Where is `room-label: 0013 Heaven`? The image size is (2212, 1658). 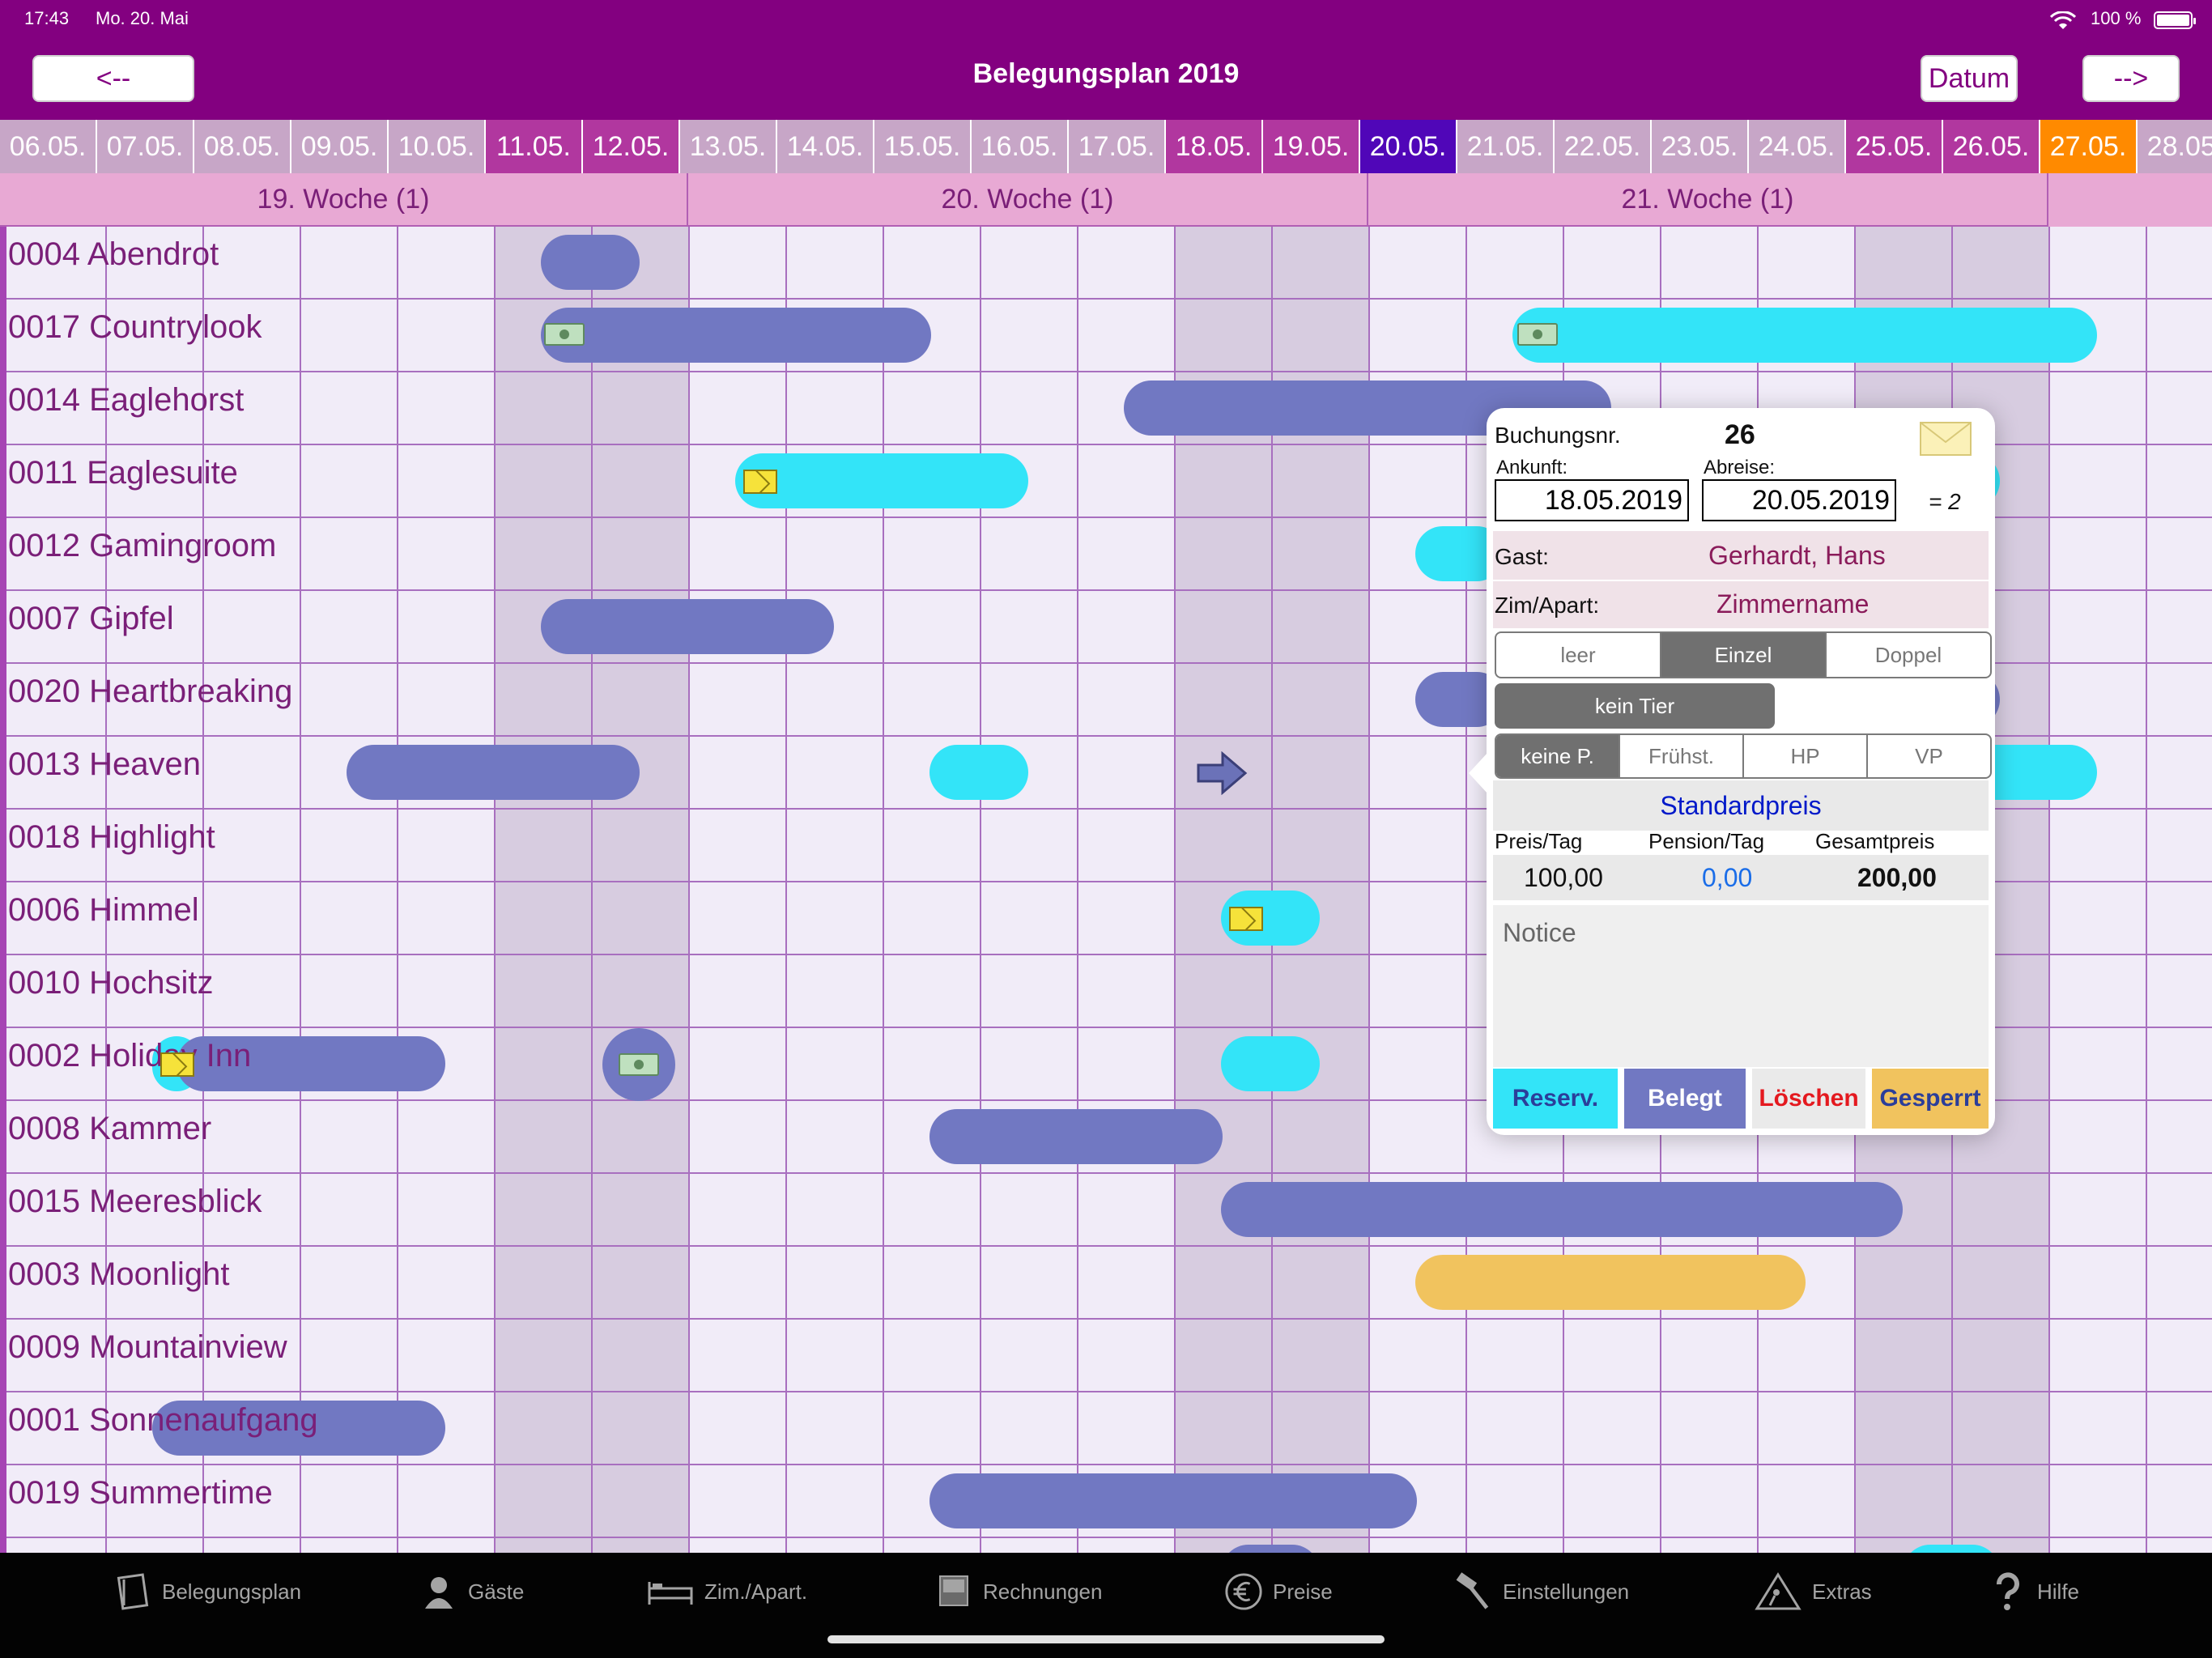 room-label: 0013 Heaven is located at coordinates (104, 764).